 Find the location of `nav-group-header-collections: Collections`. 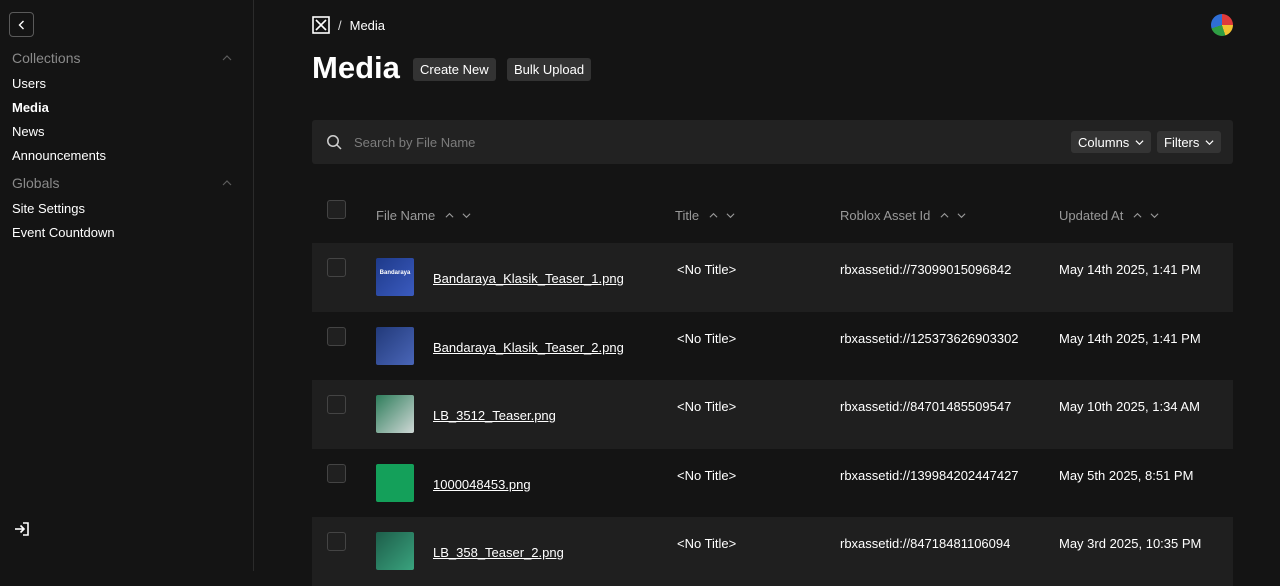

nav-group-header-collections: Collections is located at coordinates (122, 58).